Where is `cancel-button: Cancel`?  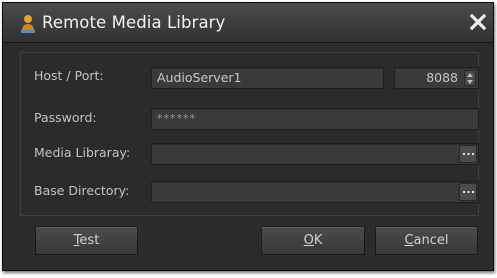
cancel-button: Cancel is located at coordinates (426, 240).